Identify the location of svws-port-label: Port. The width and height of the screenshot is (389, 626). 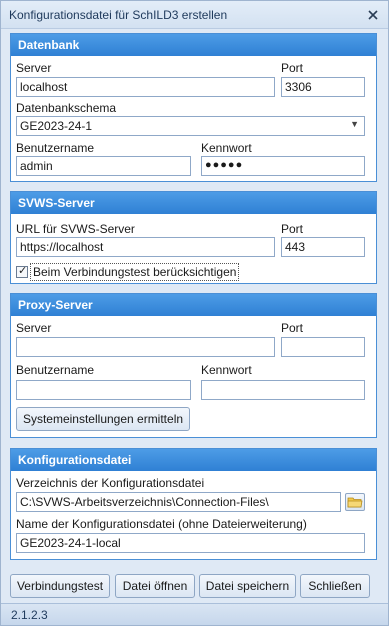
(292, 229).